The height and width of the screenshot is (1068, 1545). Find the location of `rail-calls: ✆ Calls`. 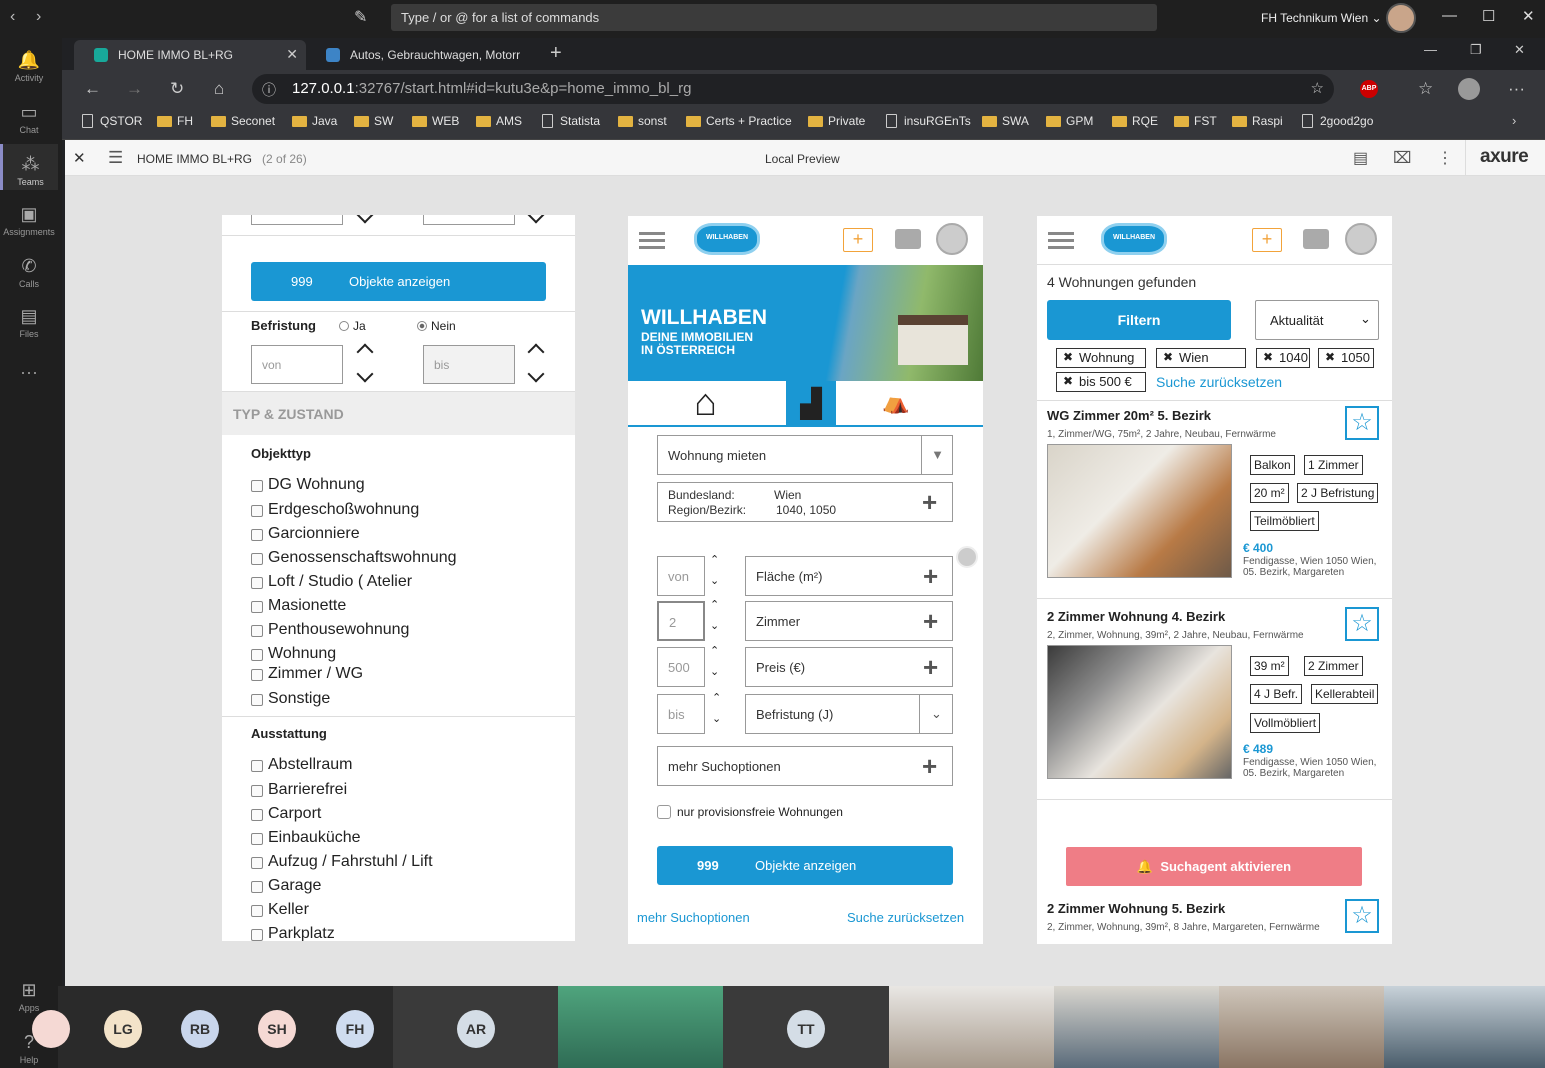

rail-calls: ✆ Calls is located at coordinates (29, 272).